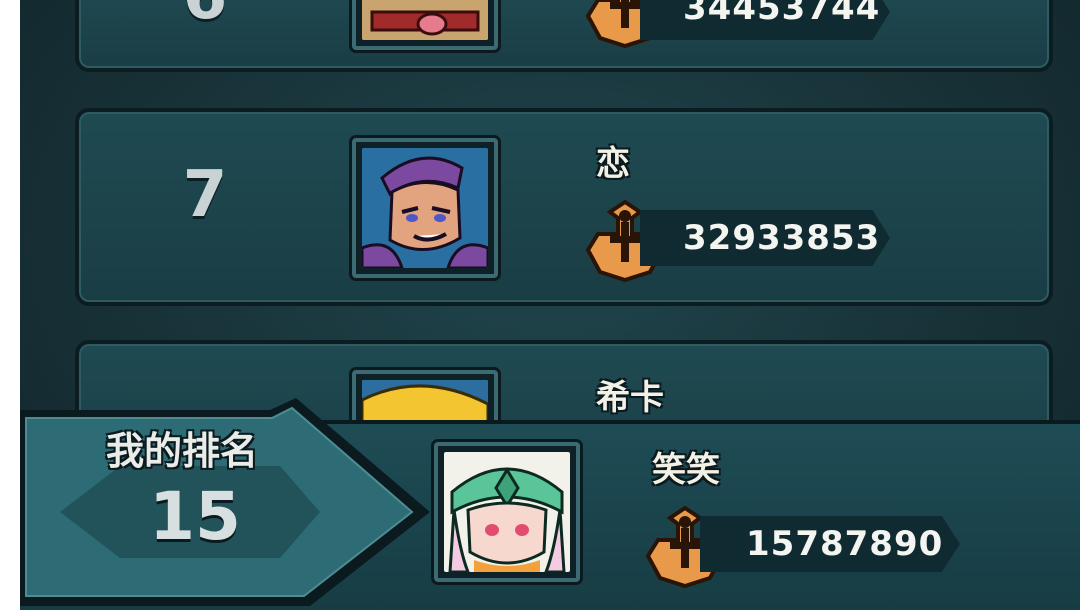  What do you see at coordinates (686, 470) in the screenshot?
I see `my-player-name: 笑笑` at bounding box center [686, 470].